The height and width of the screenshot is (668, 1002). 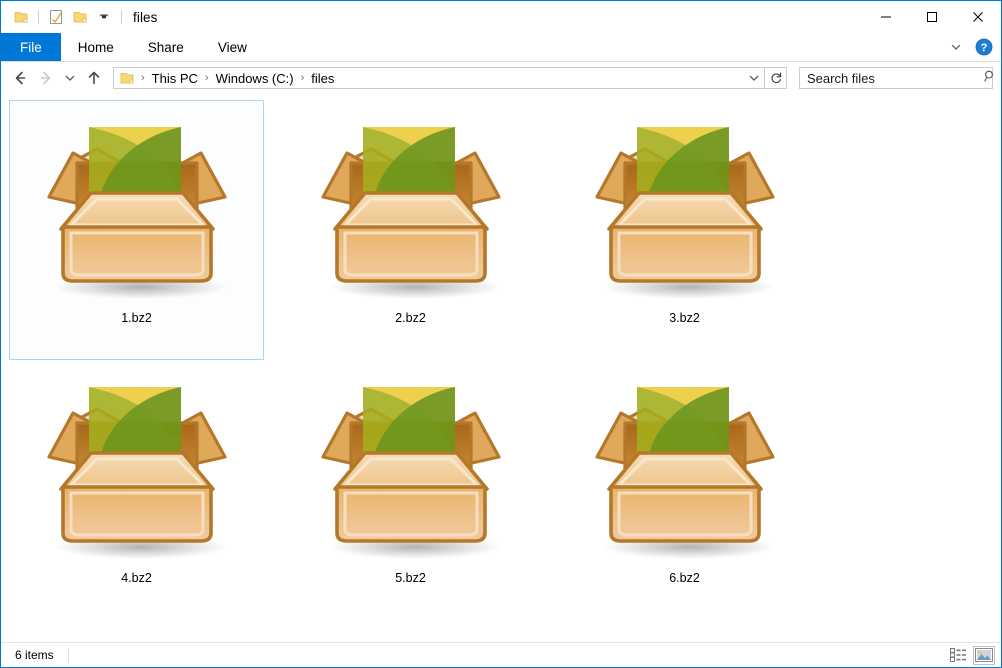 I want to click on properties-icon, so click(x=56, y=17).